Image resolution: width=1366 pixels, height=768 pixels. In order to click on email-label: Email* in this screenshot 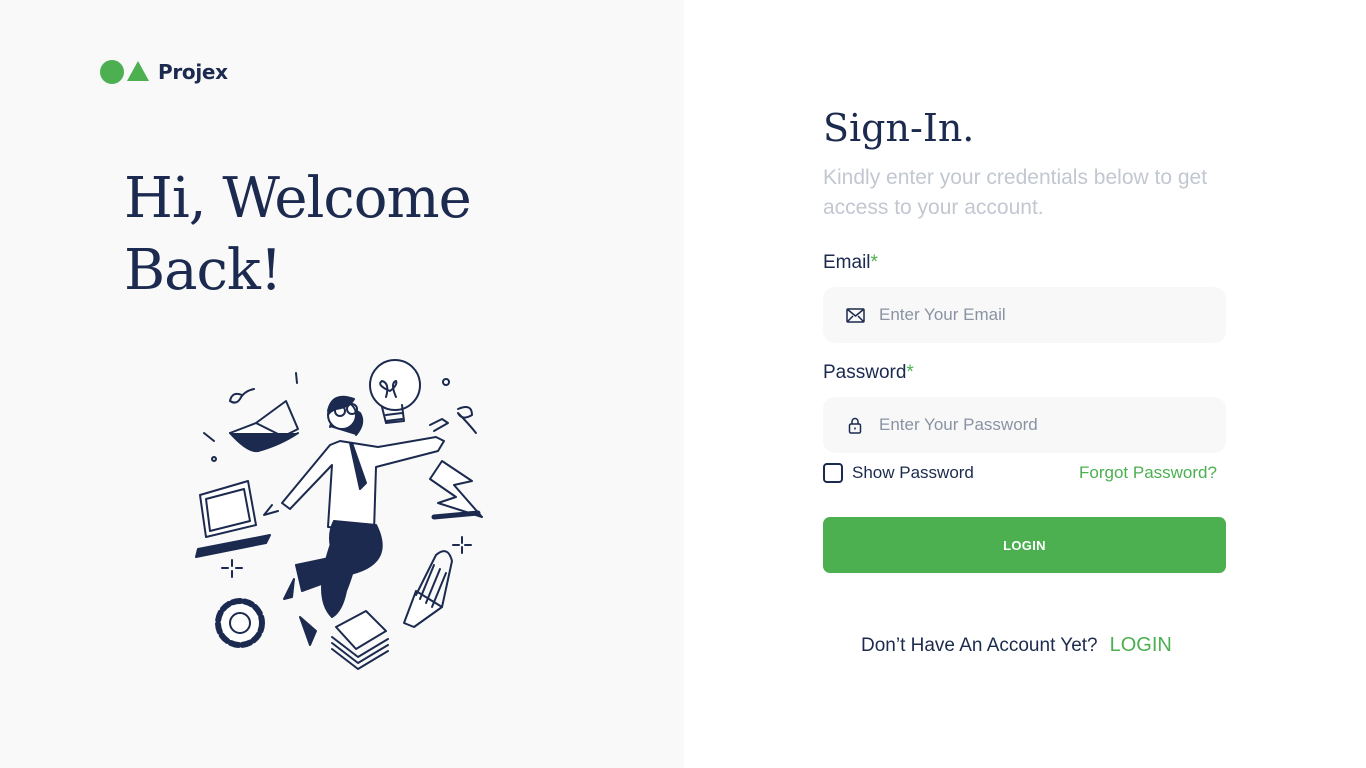, I will do `click(850, 263)`.